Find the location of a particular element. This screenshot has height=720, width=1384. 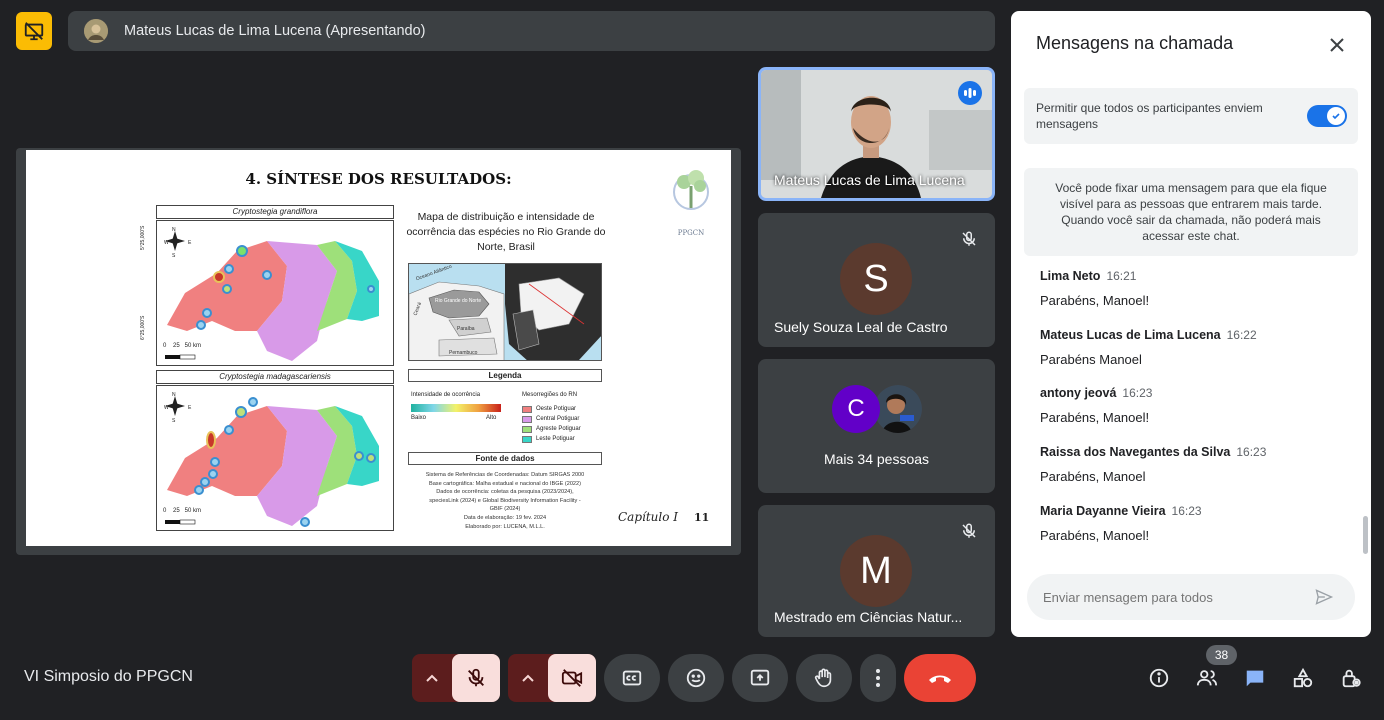

chat-button is located at coordinates (1255, 678).